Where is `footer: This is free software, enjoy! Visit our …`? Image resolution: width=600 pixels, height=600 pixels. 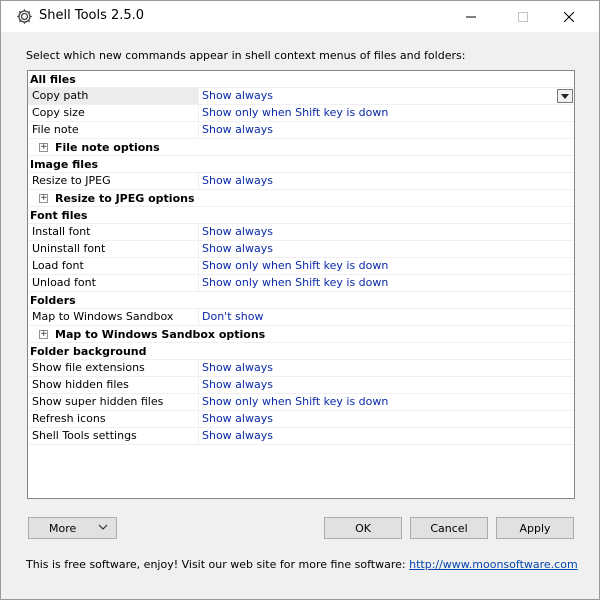
footer: This is free software, enjoy! Visit our … is located at coordinates (302, 564).